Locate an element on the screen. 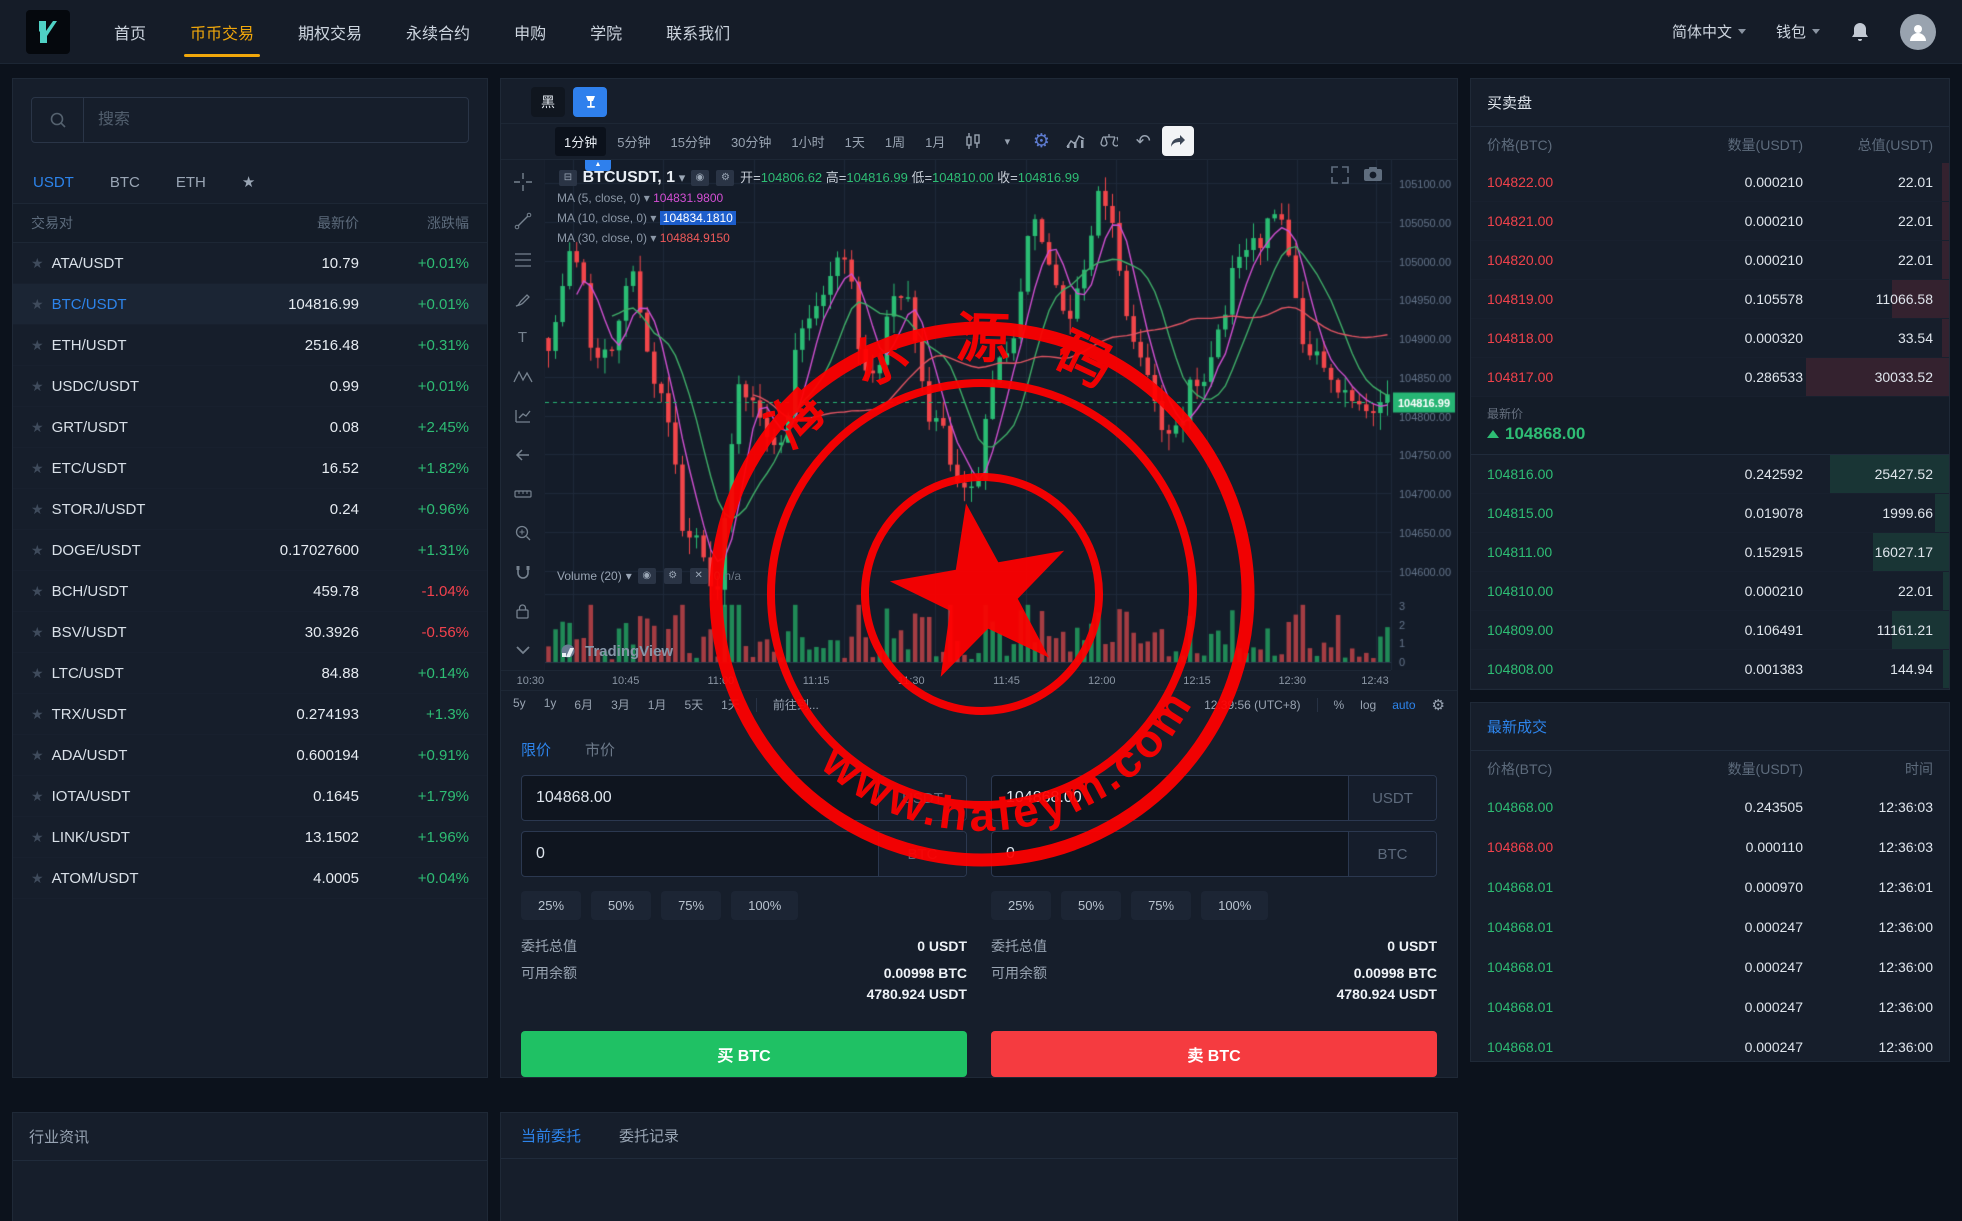 The image size is (1962, 1221). interval-button: 30分钟 is located at coordinates (751, 141).